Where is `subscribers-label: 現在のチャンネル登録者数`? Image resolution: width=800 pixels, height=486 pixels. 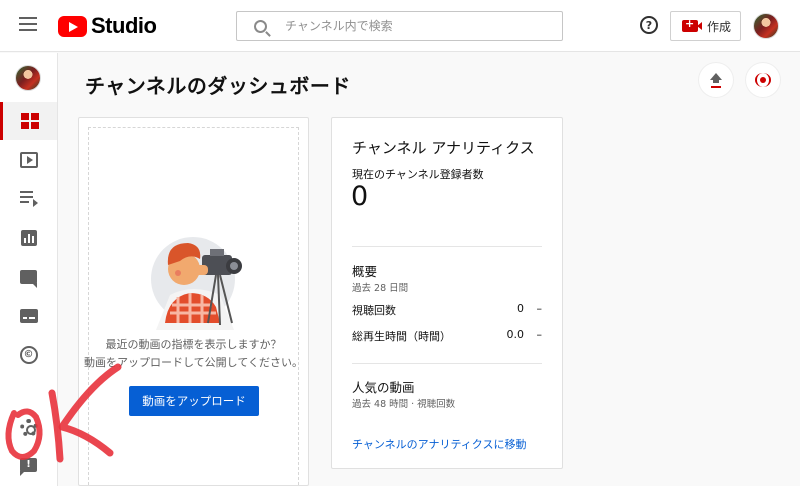 subscribers-label: 現在のチャンネル登録者数 is located at coordinates (418, 174).